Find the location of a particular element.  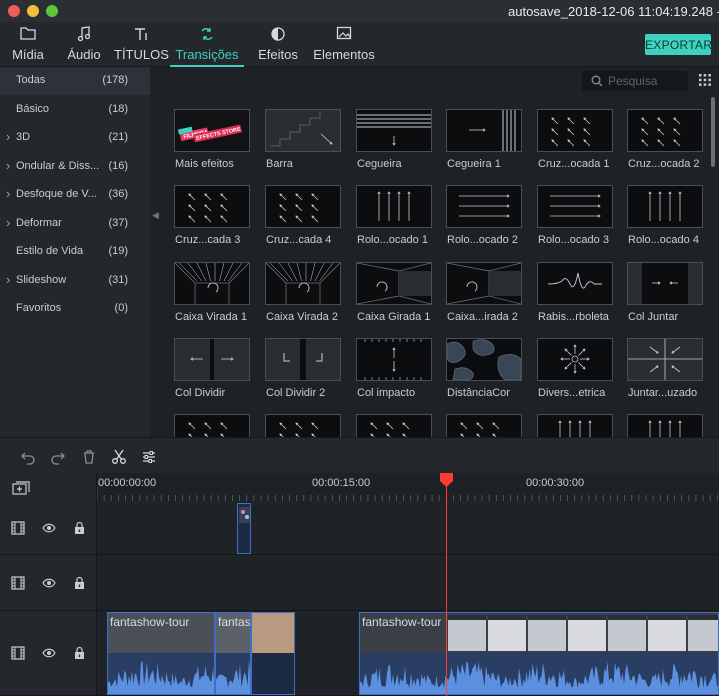

clip-label: fantashow-tour is located at coordinates (150, 622).